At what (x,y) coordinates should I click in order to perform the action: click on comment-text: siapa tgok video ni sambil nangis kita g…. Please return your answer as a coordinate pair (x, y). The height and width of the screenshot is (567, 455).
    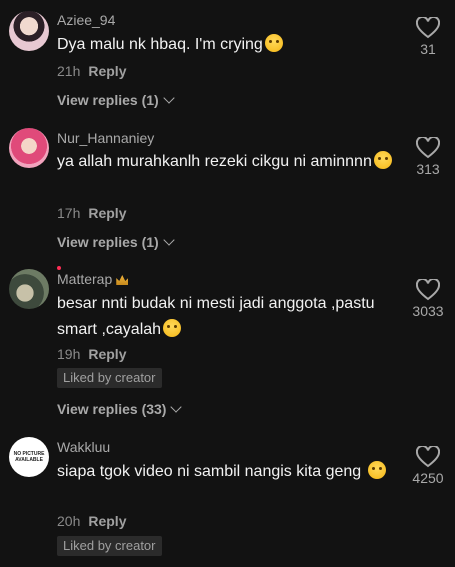
    Looking at the image, I should click on (227, 472).